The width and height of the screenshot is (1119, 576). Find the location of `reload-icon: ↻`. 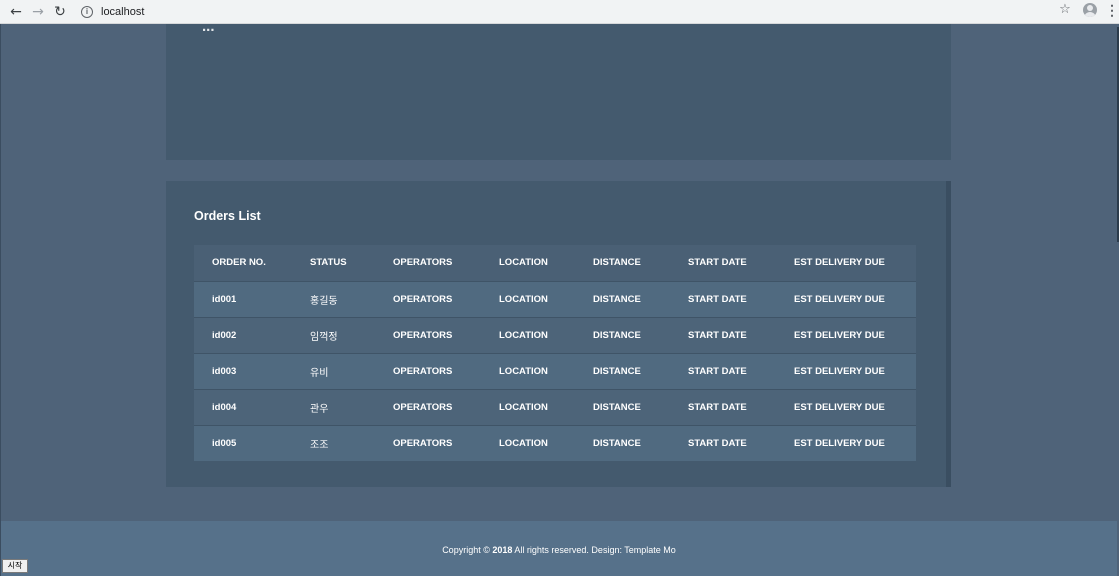

reload-icon: ↻ is located at coordinates (60, 12).